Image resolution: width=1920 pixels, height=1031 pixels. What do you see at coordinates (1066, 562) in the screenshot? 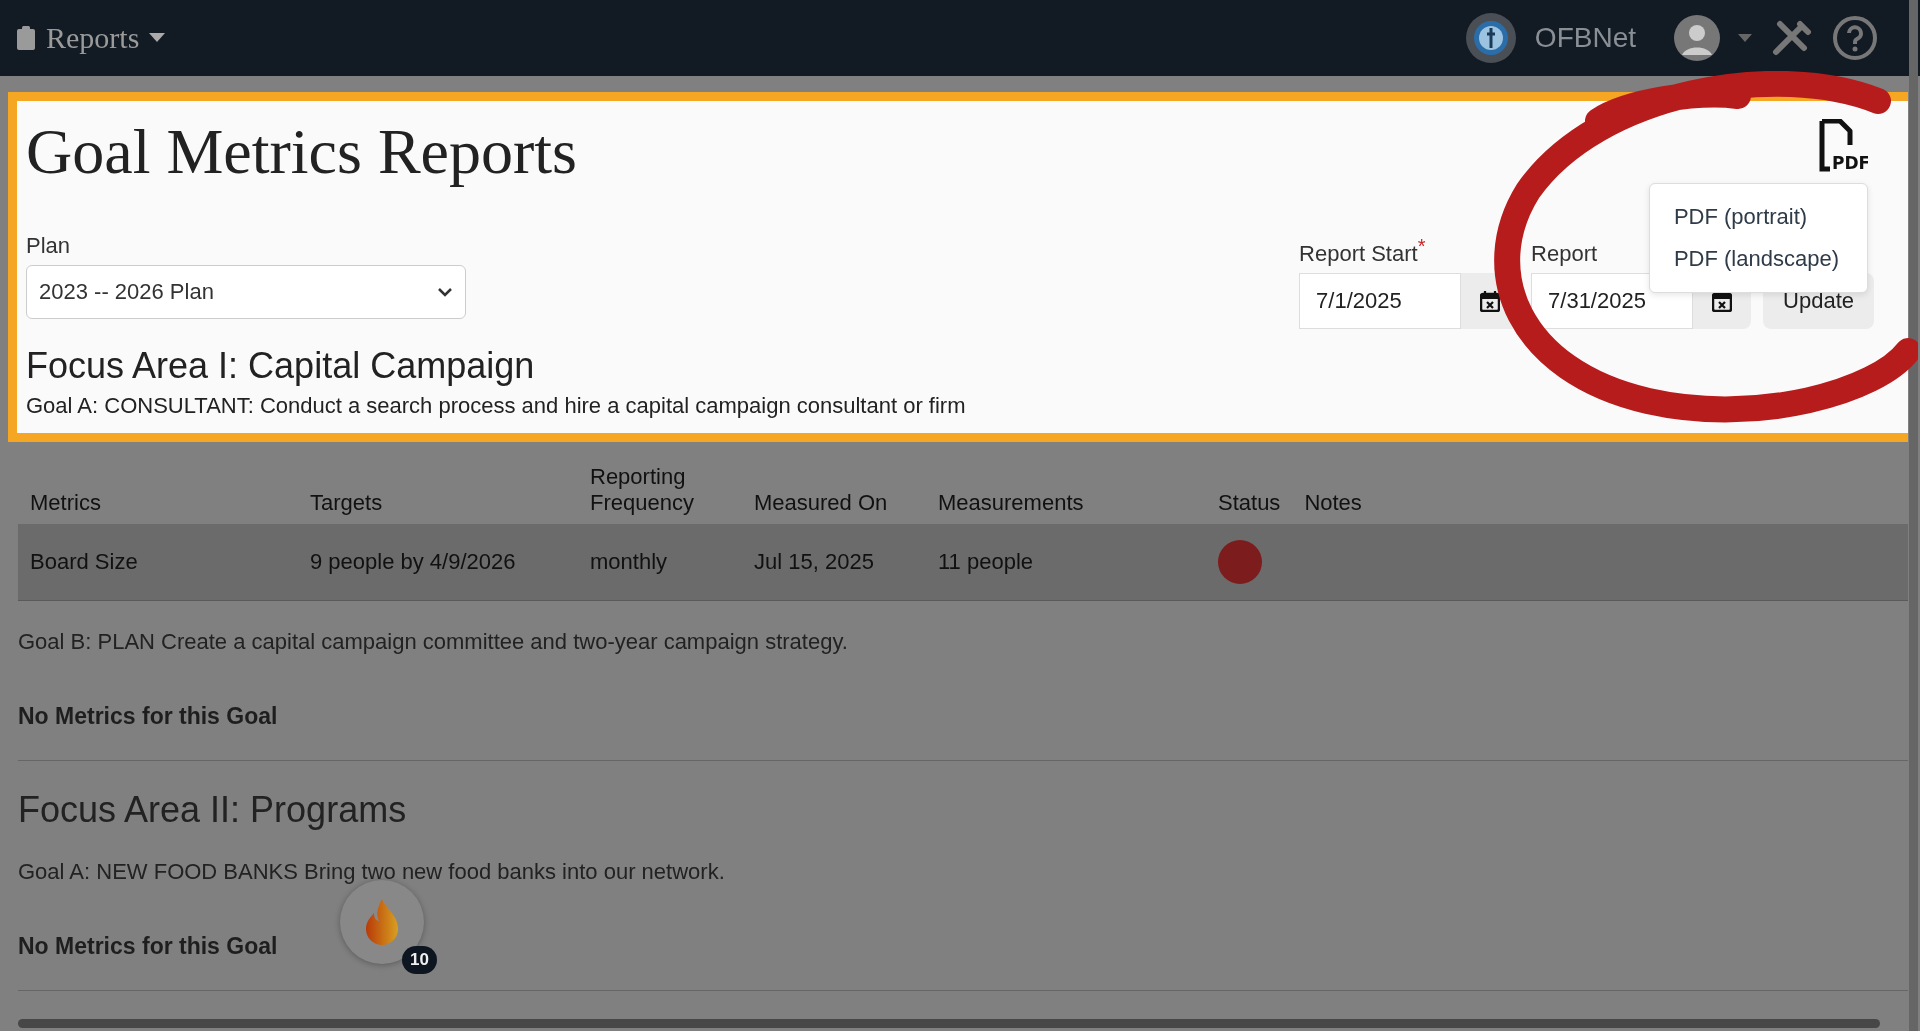
I see `table-cell: 11 people` at bounding box center [1066, 562].